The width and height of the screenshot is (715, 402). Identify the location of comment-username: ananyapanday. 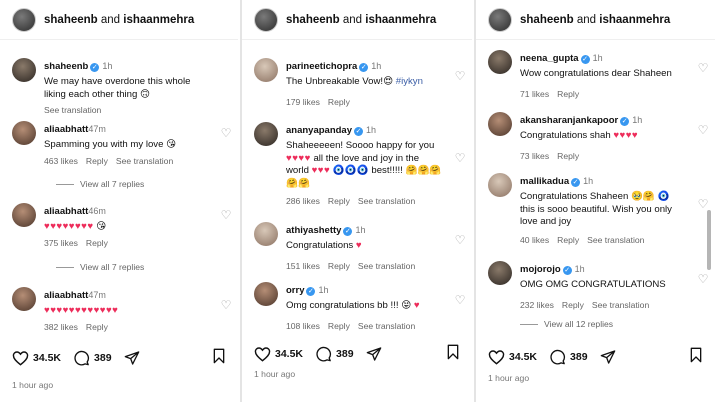
(319, 130).